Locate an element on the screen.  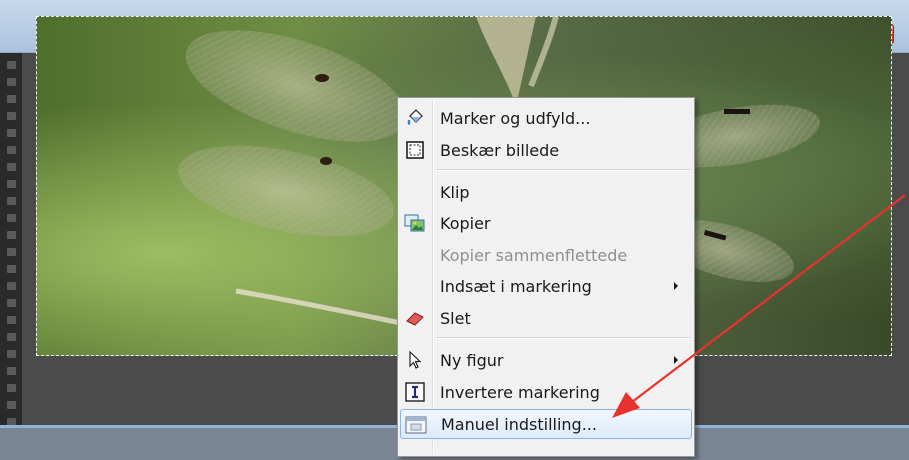
window-settings-icon is located at coordinates (416, 425).